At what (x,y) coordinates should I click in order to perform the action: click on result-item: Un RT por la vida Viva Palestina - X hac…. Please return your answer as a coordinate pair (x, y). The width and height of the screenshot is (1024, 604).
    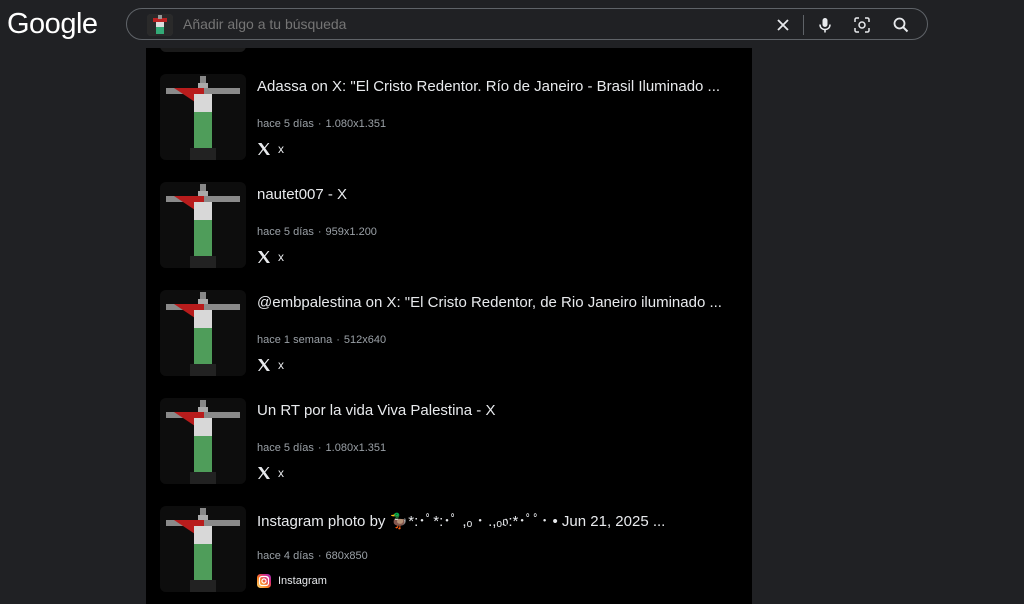
    Looking at the image, I should click on (449, 448).